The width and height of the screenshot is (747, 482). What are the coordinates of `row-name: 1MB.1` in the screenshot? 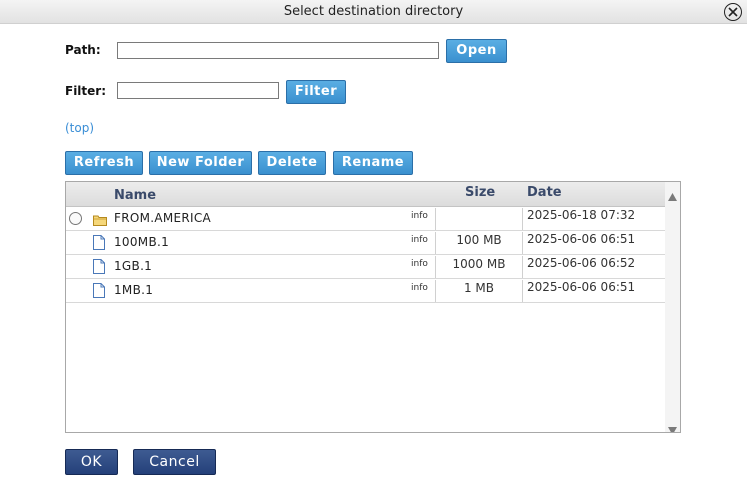 It's located at (133, 290).